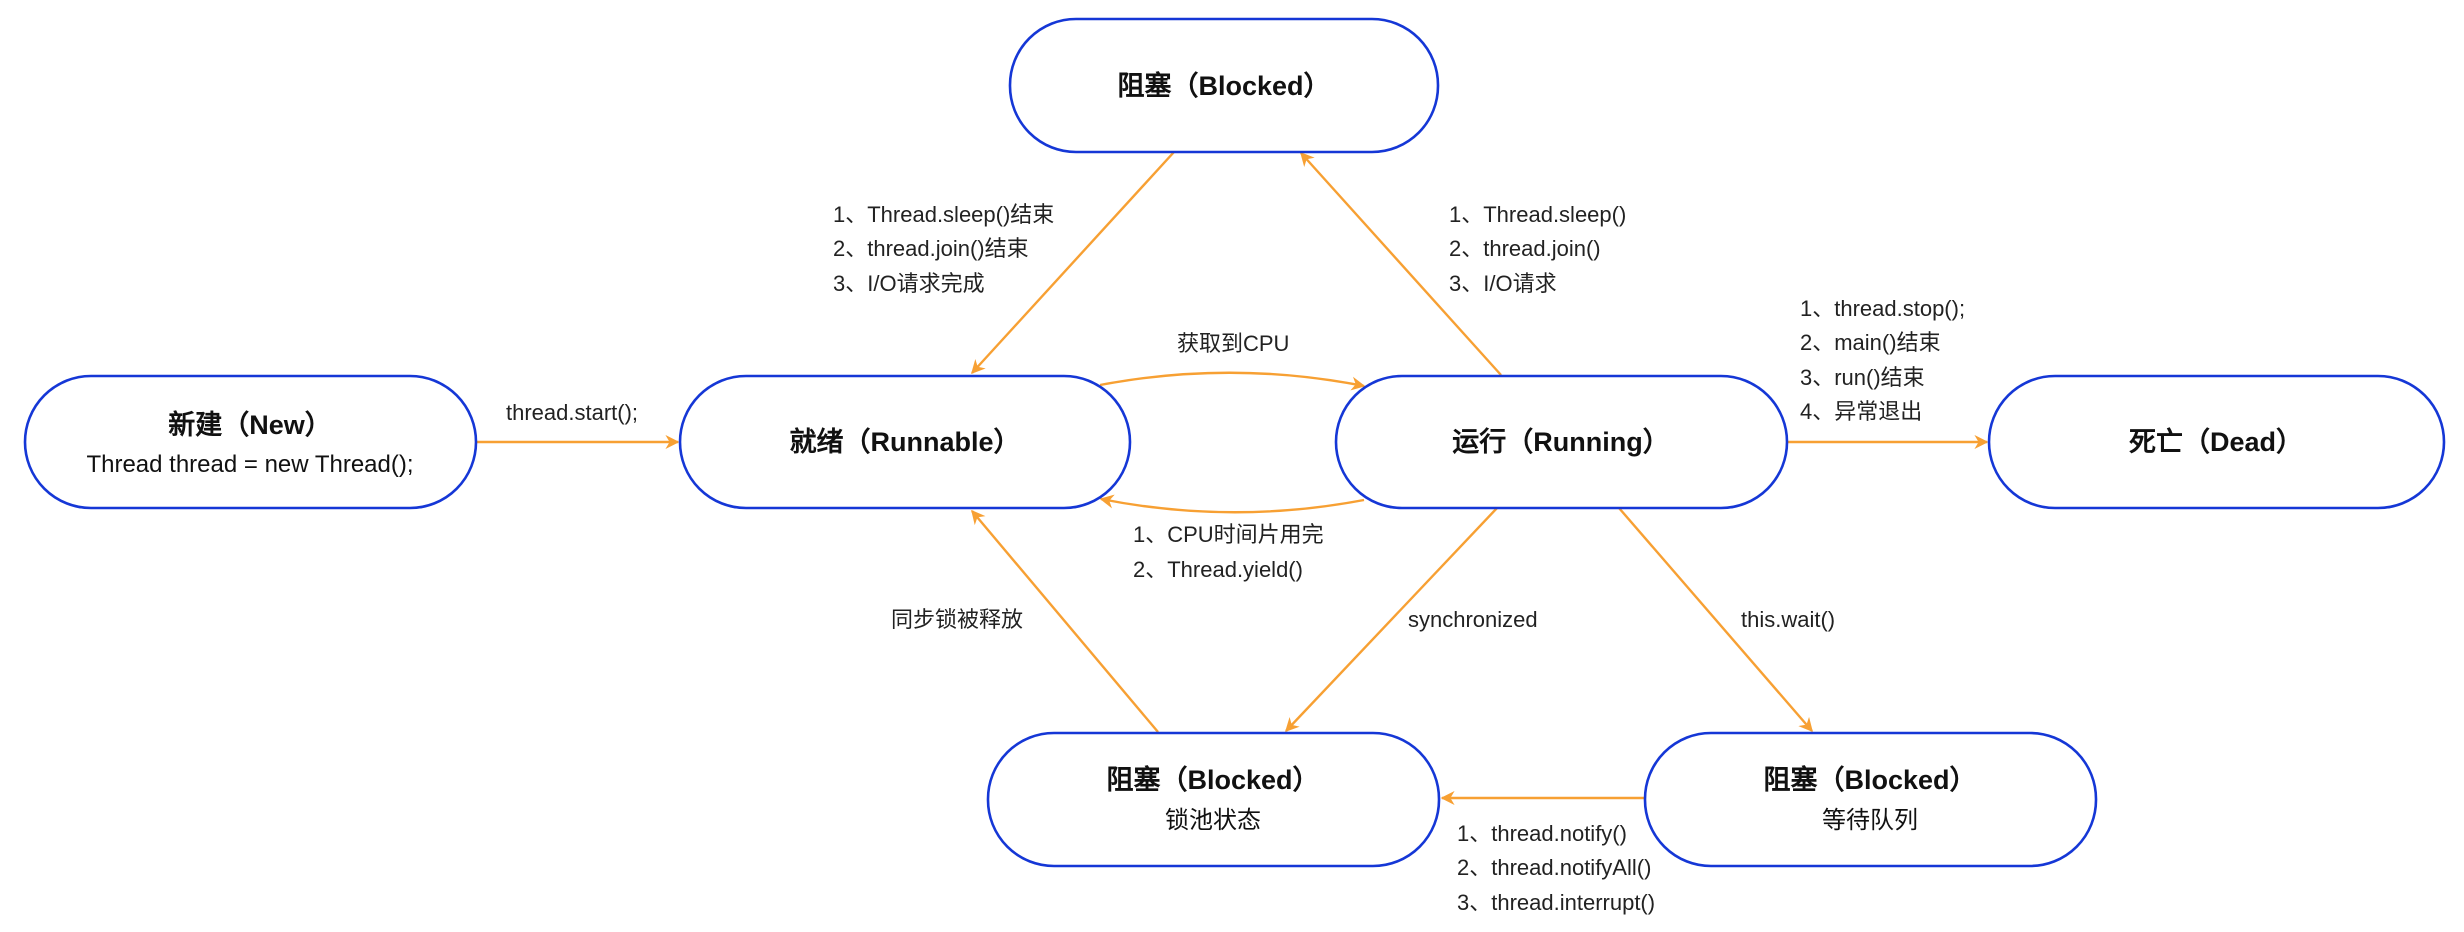 Image resolution: width=2464 pixels, height=932 pixels. What do you see at coordinates (1232, 504) in the screenshot?
I see `arrow-running-to-runnable` at bounding box center [1232, 504].